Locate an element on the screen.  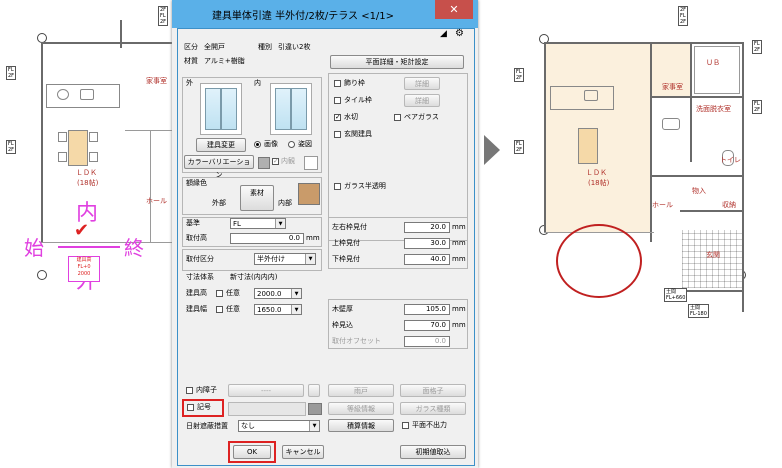
fl-tag: 土間 FL-180 is located at coordinates (698, 311).